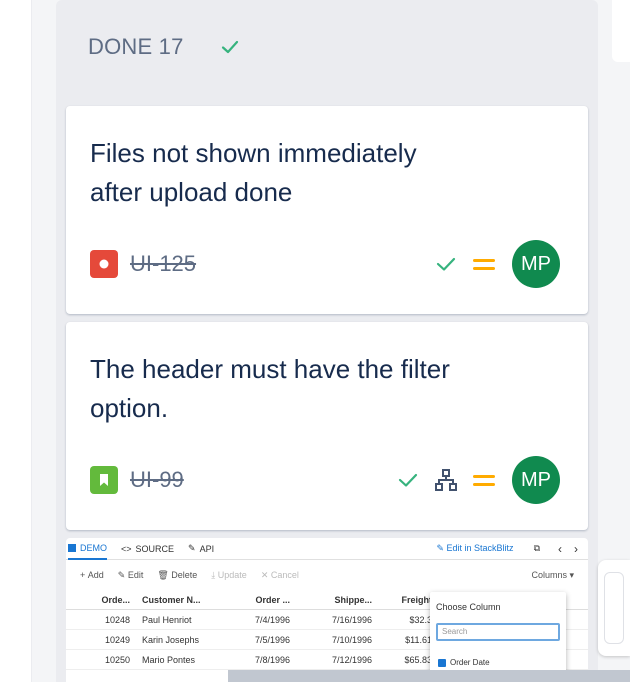 The image size is (630, 682). I want to click on column-title: DONE 17, so click(136, 46).